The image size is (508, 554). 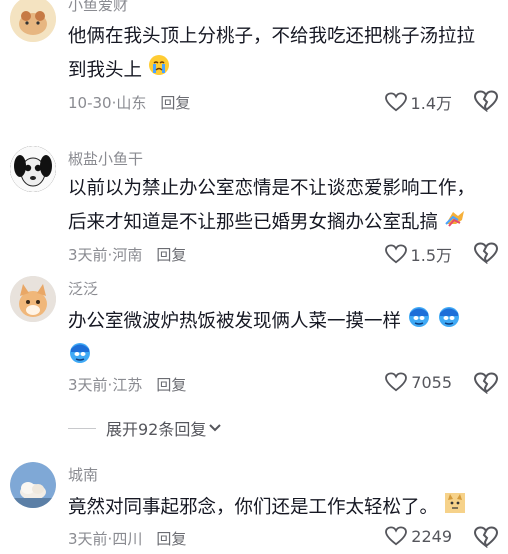 What do you see at coordinates (455, 223) in the screenshot?
I see `rainbow-horse-icon` at bounding box center [455, 223].